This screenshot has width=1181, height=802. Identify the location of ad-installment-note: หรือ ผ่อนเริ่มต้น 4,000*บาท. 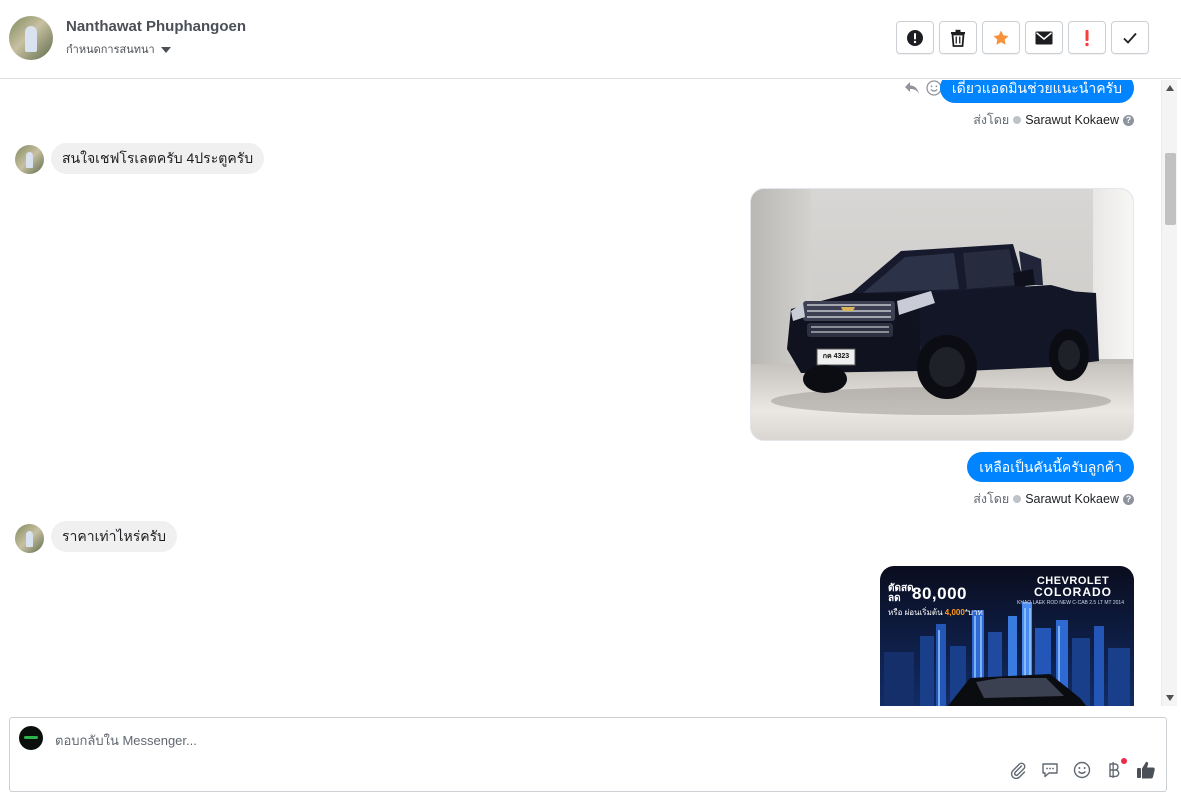
(935, 612).